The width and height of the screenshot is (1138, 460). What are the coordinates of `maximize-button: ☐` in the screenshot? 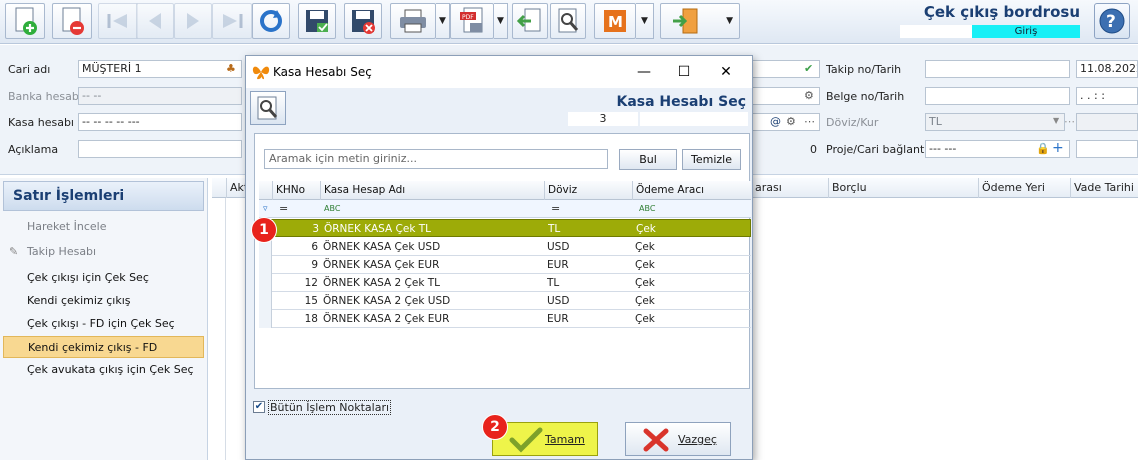 It's located at (684, 72).